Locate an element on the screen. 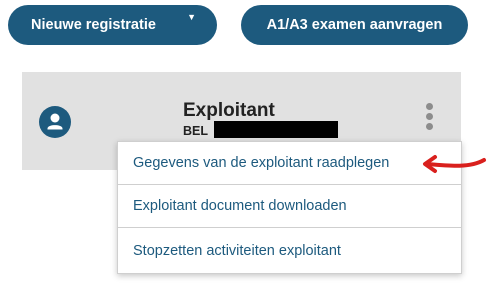 Image resolution: width=501 pixels, height=284 pixels. menu-item-stop-activities: Stopzetten activiteiten exploitant is located at coordinates (289, 250).